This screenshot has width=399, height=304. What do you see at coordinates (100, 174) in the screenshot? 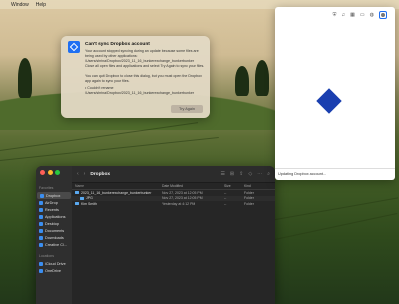
I see `window-title: Dropbox` at bounding box center [100, 174].